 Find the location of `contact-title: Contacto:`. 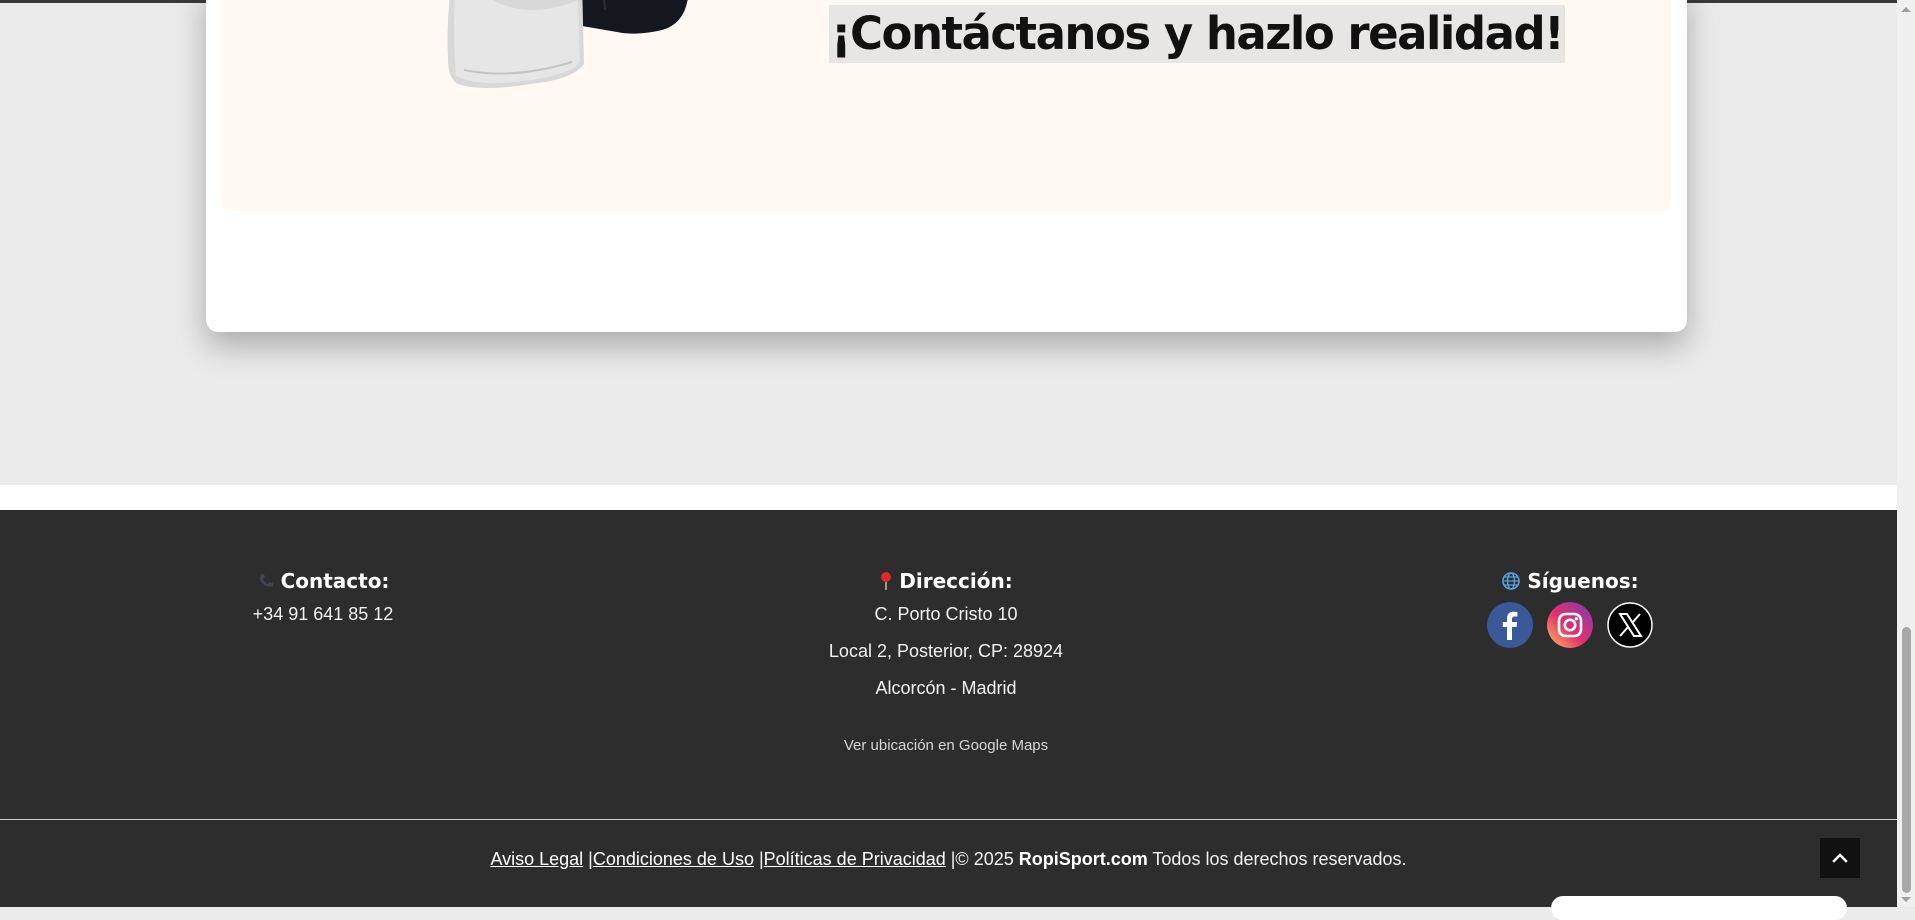

contact-title: Contacto: is located at coordinates (323, 581).